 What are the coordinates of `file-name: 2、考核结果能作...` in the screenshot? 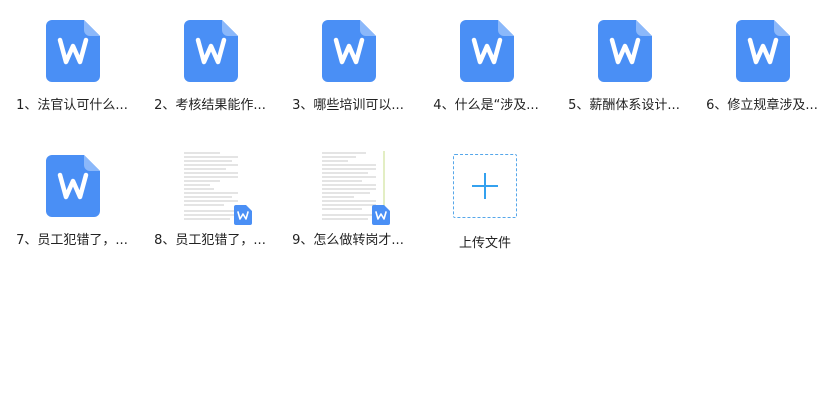 It's located at (210, 105).